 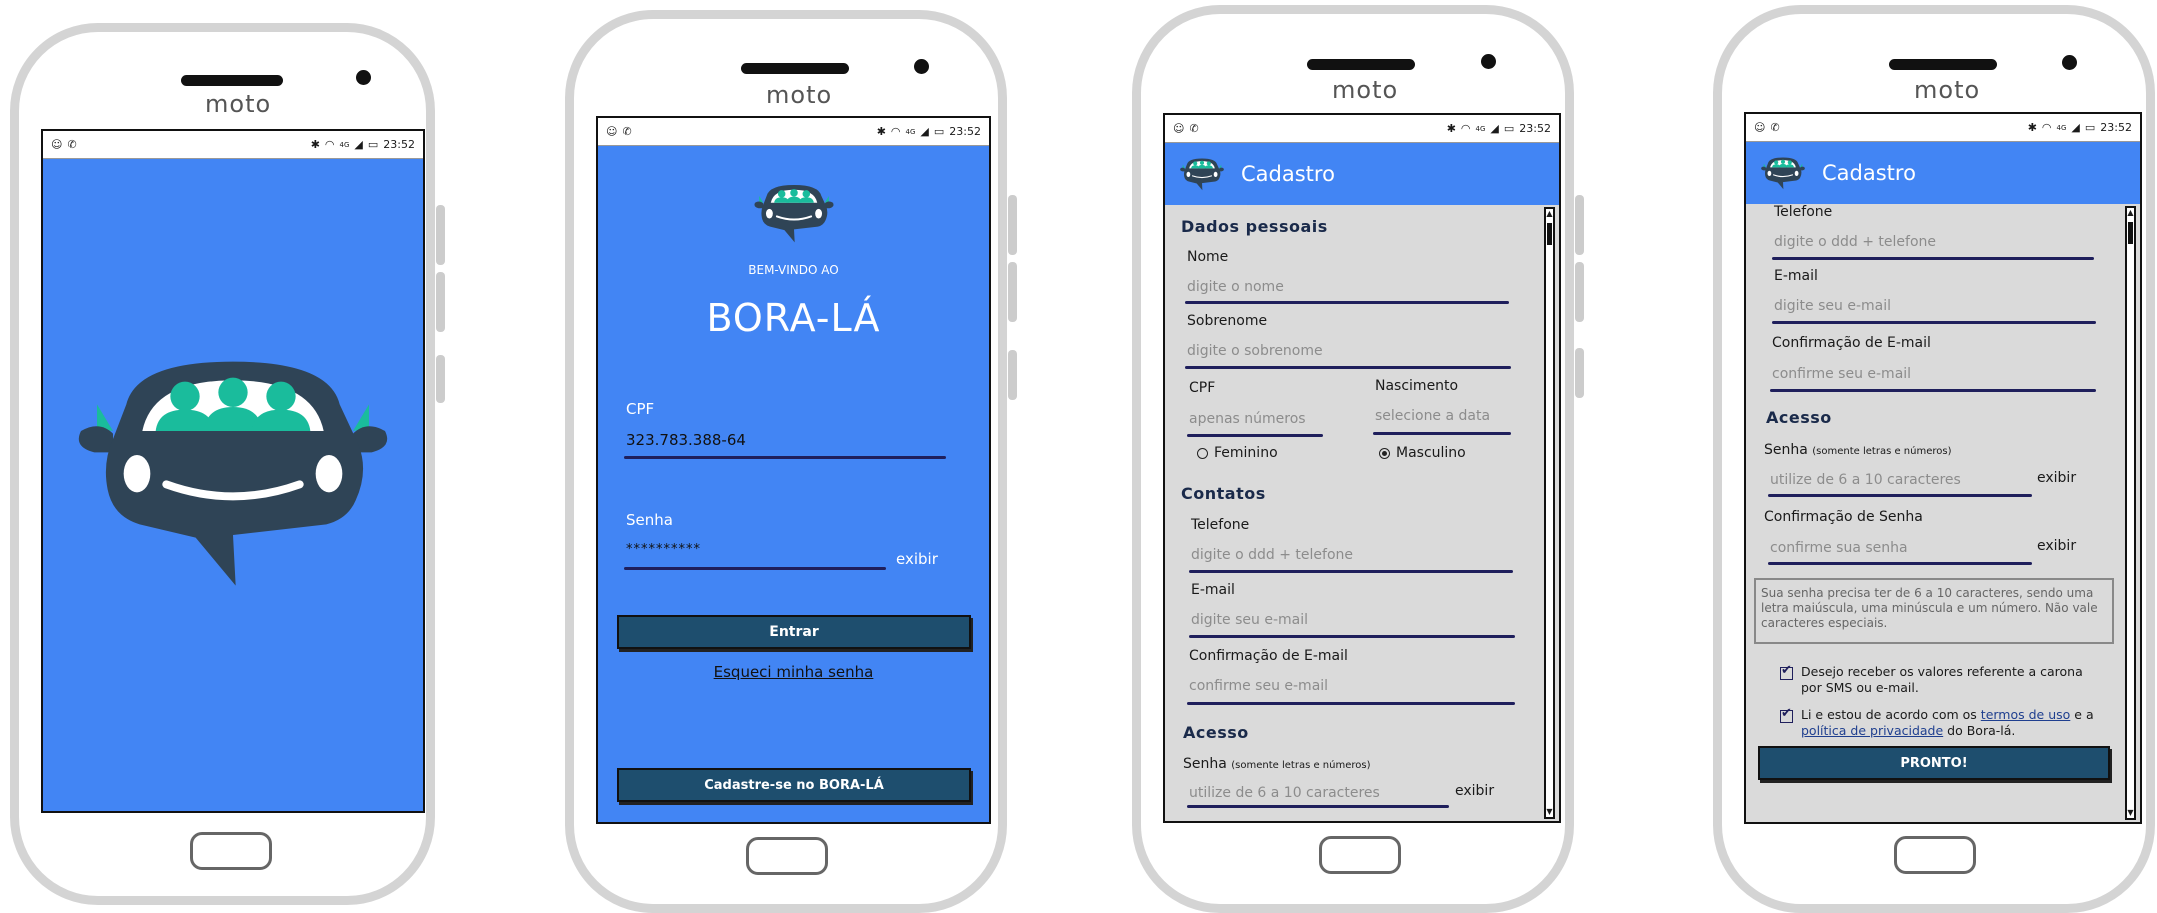 What do you see at coordinates (1351, 703) in the screenshot?
I see `conf-email-underline` at bounding box center [1351, 703].